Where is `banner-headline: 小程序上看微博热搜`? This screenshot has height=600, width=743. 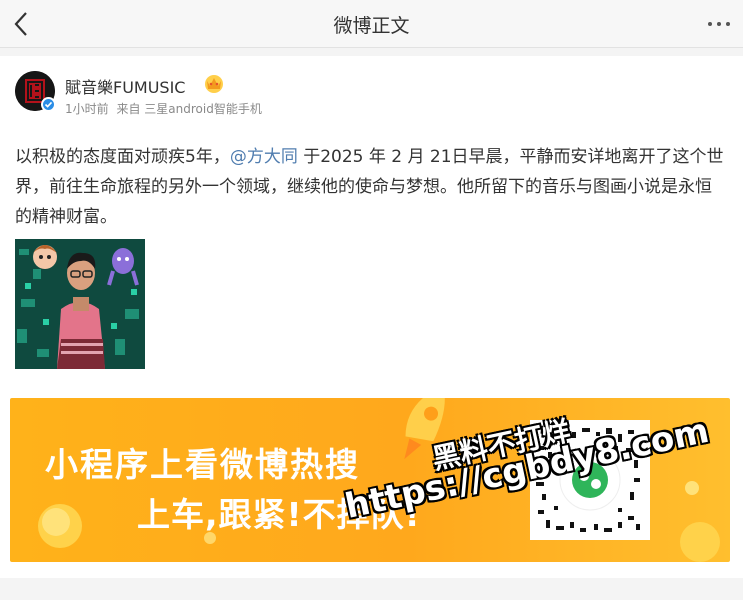 banner-headline: 小程序上看微博热搜 is located at coordinates (202, 464).